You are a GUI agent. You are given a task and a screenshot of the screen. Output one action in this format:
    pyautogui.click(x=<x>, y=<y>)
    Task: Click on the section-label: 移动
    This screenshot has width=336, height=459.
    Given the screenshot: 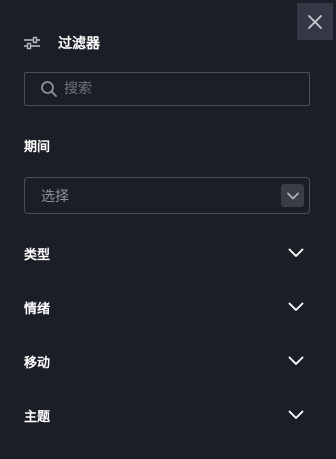 What is the action you would take?
    pyautogui.click(x=37, y=363)
    